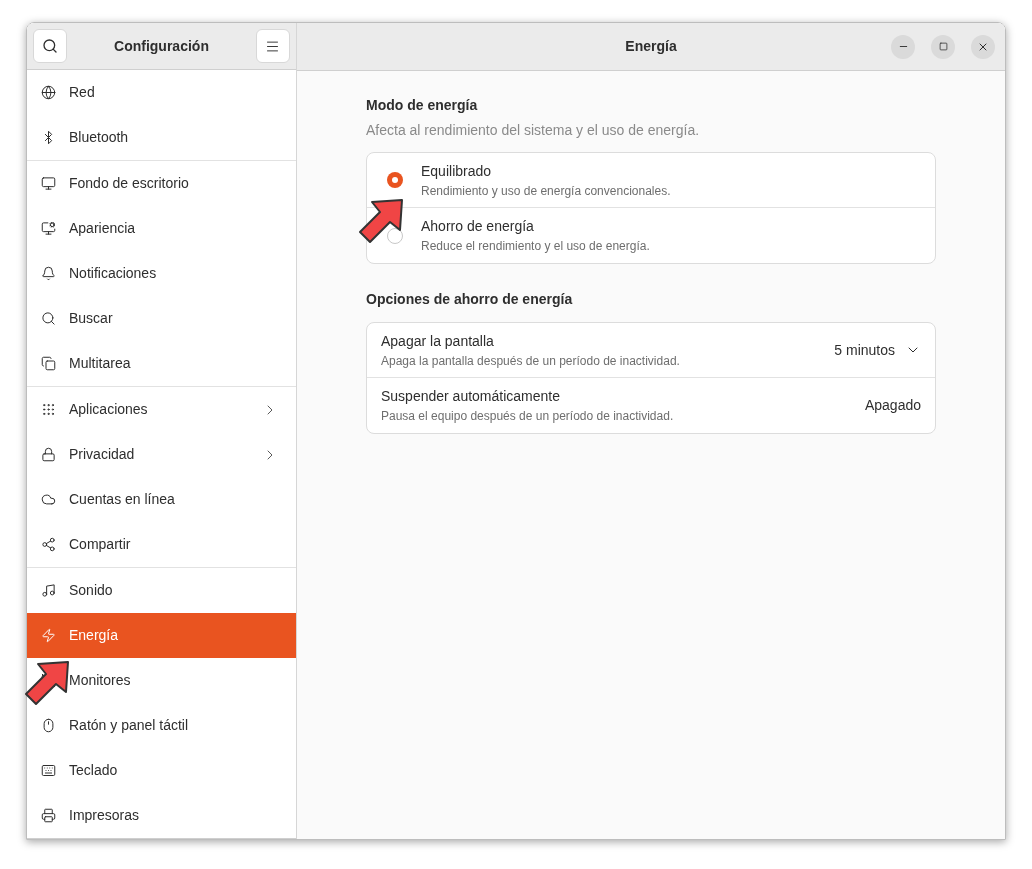 This screenshot has width=1032, height=869. What do you see at coordinates (129, 183) in the screenshot?
I see `sidebar-item-label: Fondo de escritorio` at bounding box center [129, 183].